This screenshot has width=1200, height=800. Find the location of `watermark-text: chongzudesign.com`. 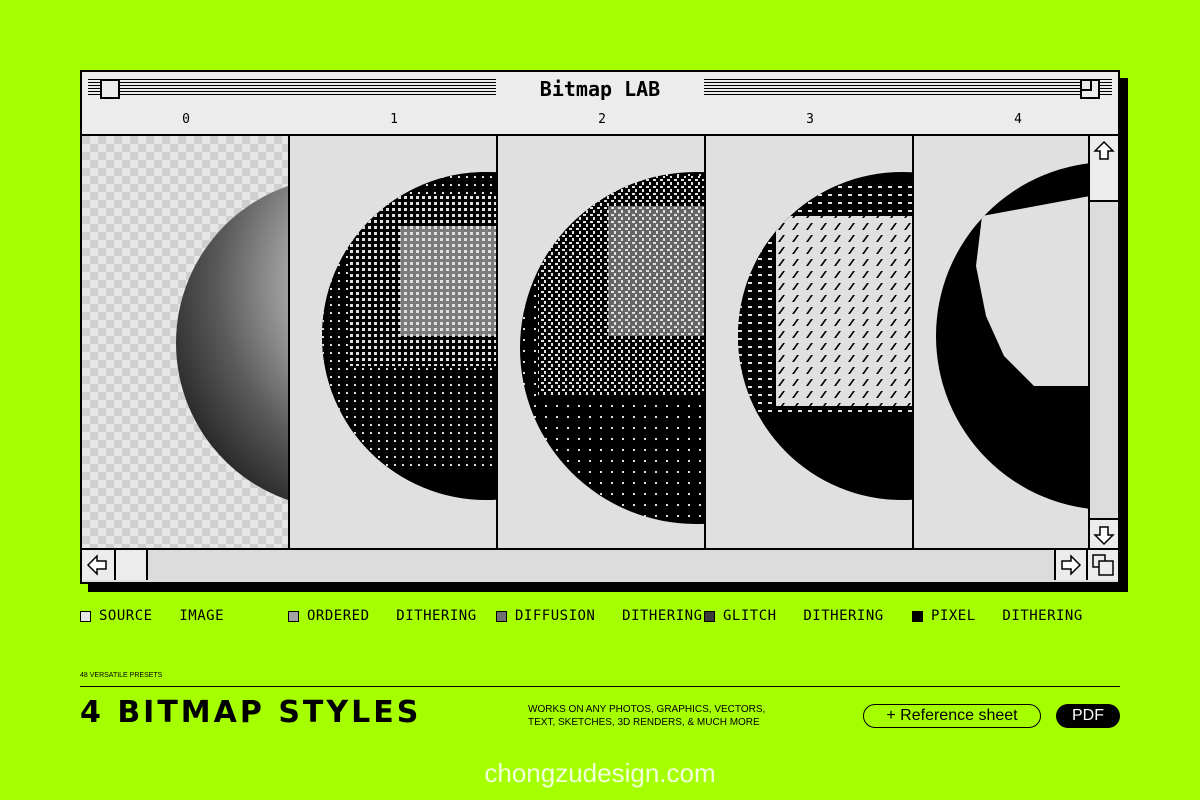

watermark-text: chongzudesign.com is located at coordinates (600, 773).